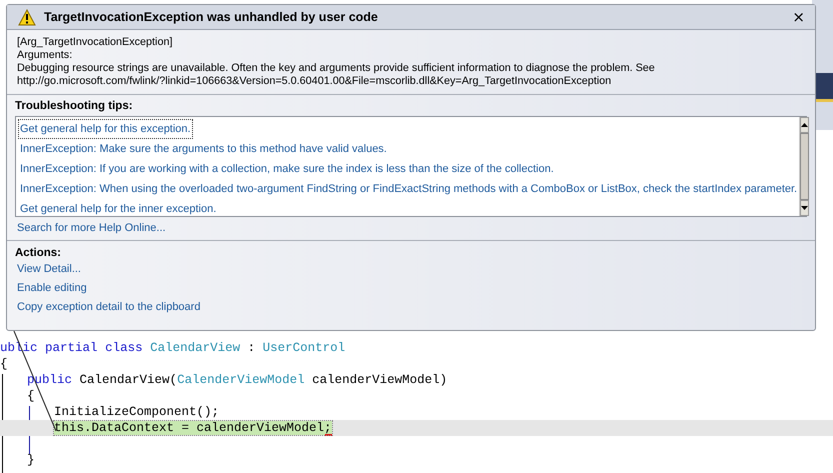  I want to click on dialog-title: TargetInvocationException was unhandled by user code, so click(211, 17).